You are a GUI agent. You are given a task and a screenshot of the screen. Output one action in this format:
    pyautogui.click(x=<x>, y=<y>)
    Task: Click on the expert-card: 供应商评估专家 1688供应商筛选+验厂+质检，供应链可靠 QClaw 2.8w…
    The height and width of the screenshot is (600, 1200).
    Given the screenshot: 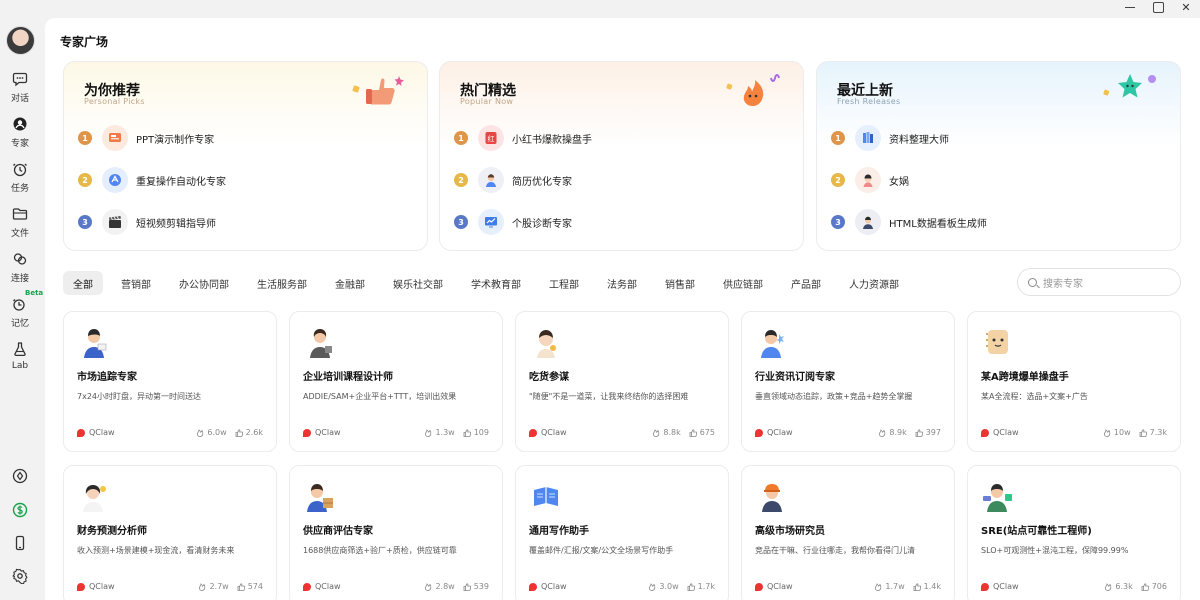 What is the action you would take?
    pyautogui.click(x=396, y=532)
    